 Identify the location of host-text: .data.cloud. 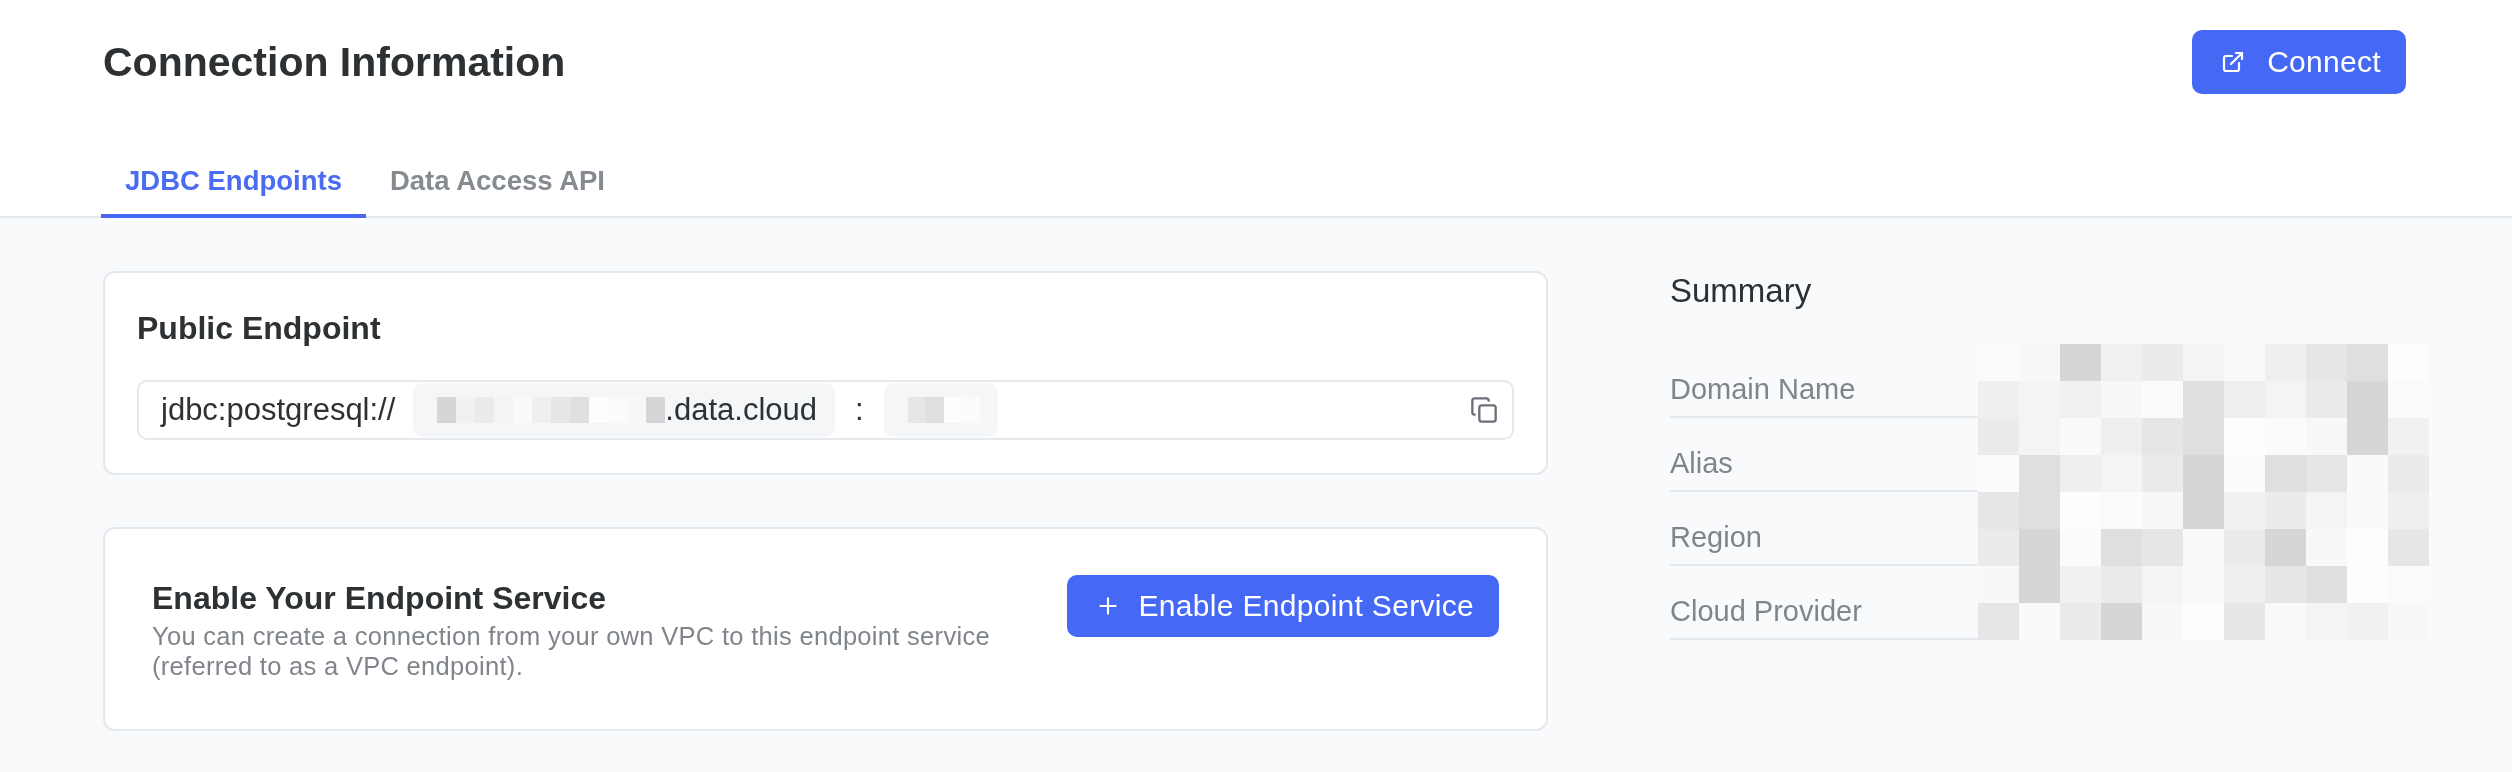
(741, 410).